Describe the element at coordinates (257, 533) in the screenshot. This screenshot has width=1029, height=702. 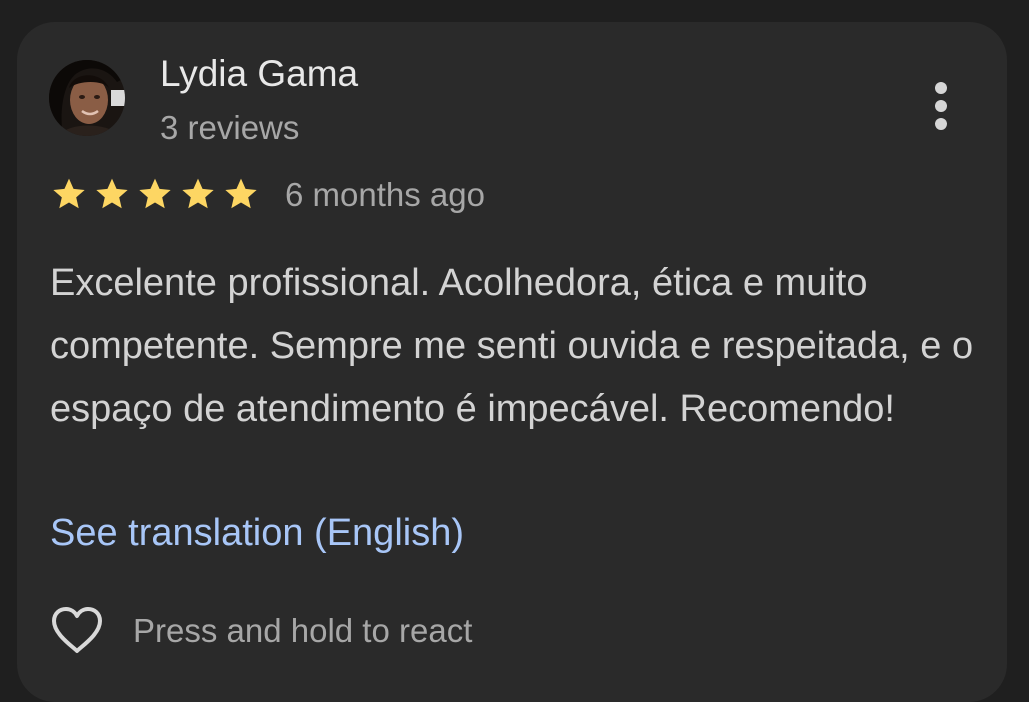
I see `see-translation-link: See translation (English)` at that location.